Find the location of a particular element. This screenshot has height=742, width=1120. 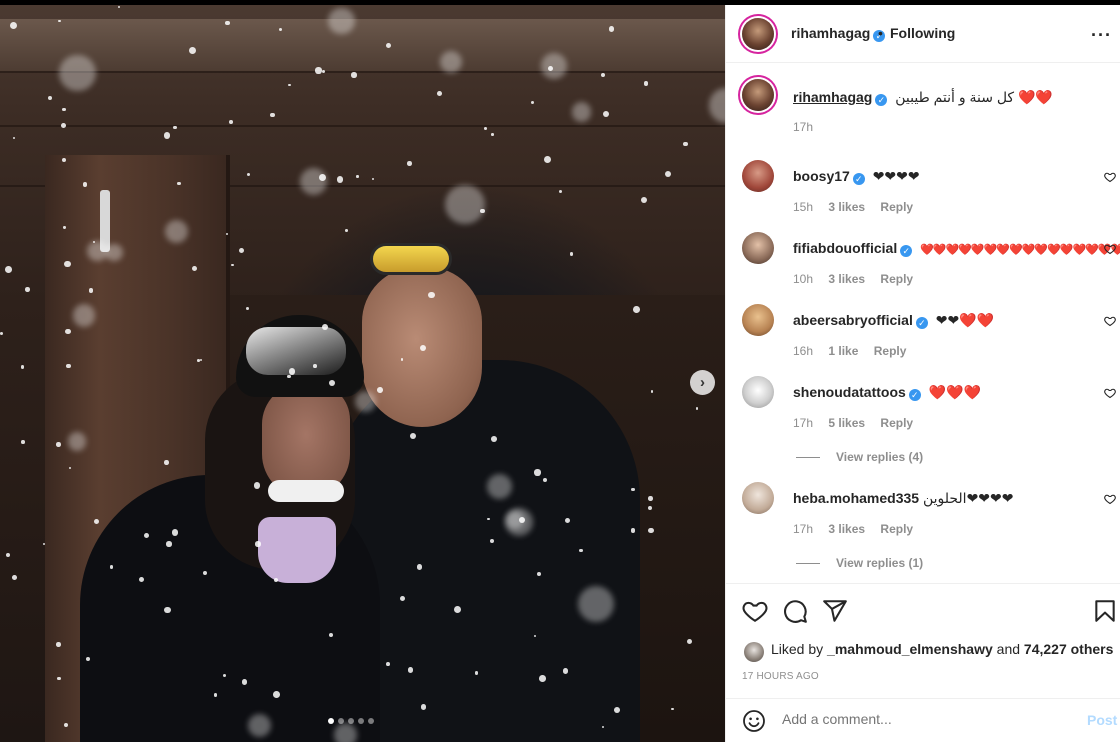

liked-by-prefix: Liked by is located at coordinates (797, 649).